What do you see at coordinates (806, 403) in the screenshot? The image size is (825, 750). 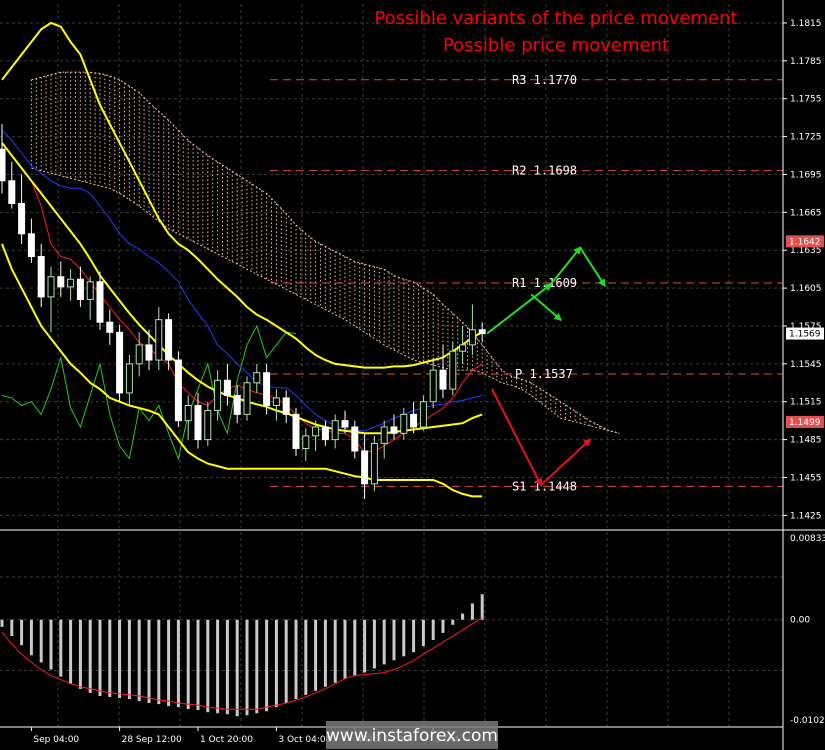 I see `price-tick-label: 1.1515` at bounding box center [806, 403].